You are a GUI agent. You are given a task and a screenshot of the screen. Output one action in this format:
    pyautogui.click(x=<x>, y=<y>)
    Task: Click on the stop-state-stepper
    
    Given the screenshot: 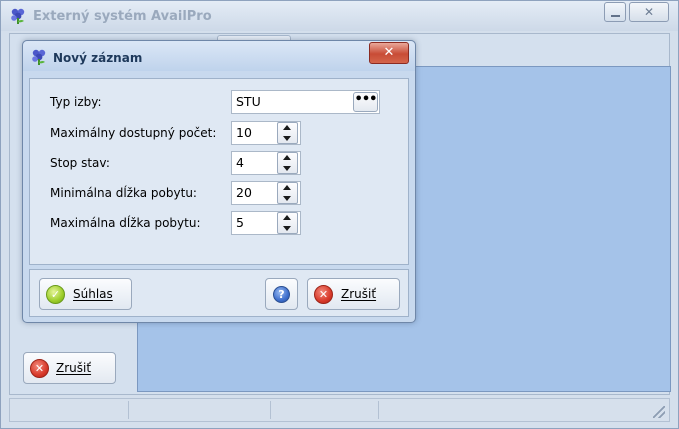 What is the action you would take?
    pyautogui.click(x=287, y=163)
    